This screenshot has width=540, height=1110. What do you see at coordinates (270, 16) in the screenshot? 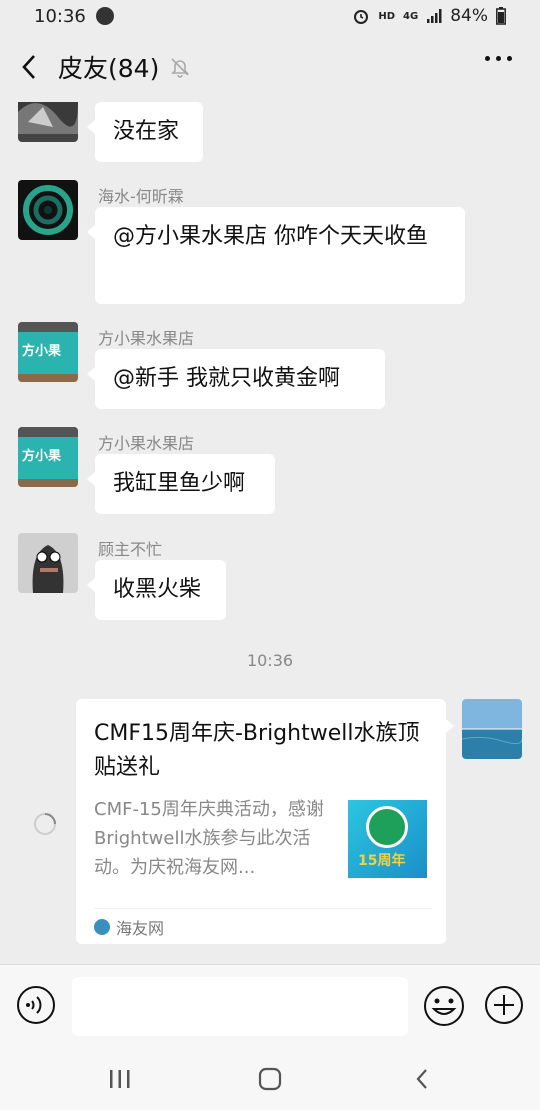
I see `status-bar: 10:36 HD 4G 84%` at bounding box center [270, 16].